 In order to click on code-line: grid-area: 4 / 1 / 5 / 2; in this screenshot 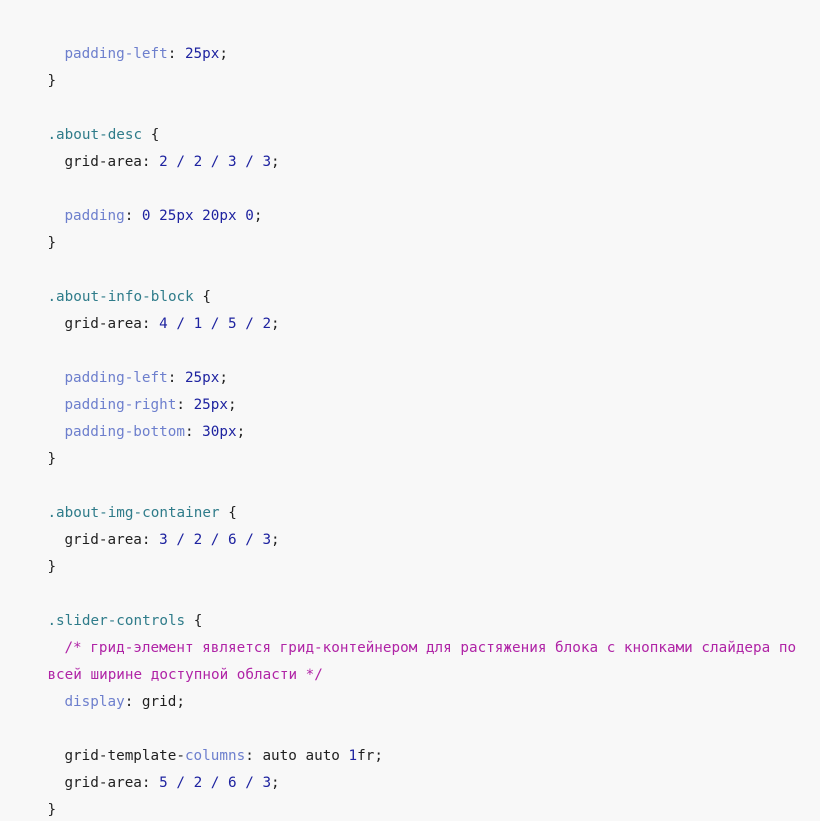, I will do `click(146, 308)`.